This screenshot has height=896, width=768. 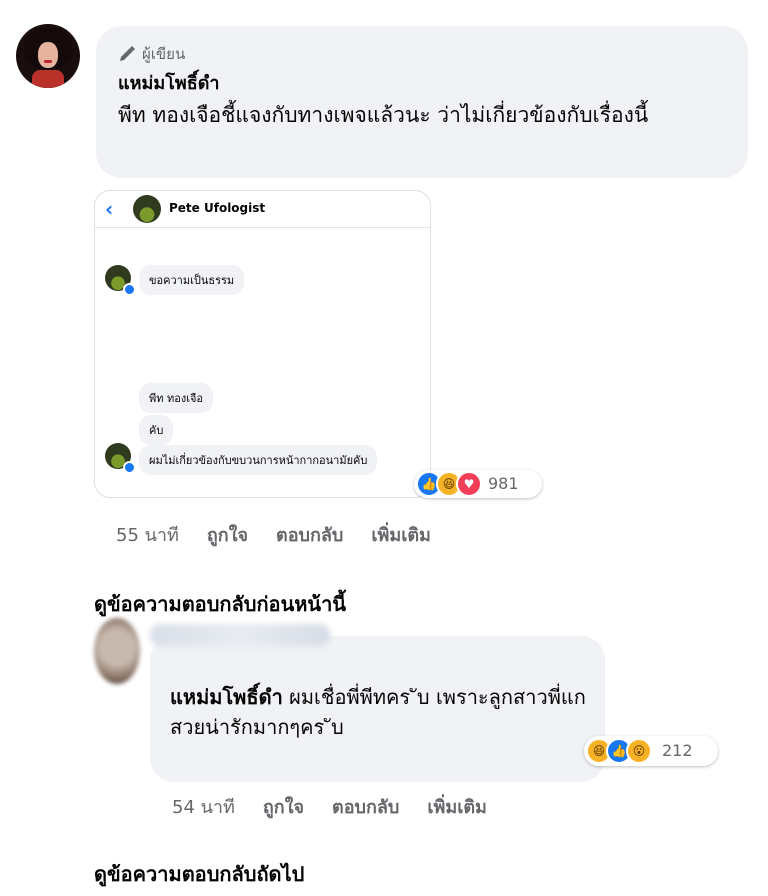 I want to click on reply-author-name-blurred, so click(x=240, y=635).